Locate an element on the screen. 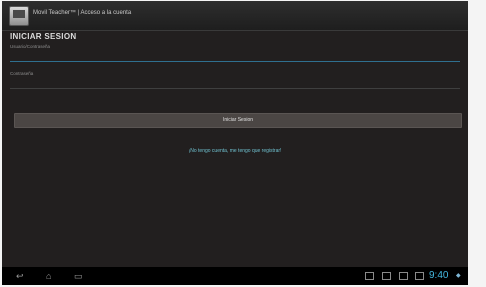  recent-apps-icon: ▭ is located at coordinates (78, 276).